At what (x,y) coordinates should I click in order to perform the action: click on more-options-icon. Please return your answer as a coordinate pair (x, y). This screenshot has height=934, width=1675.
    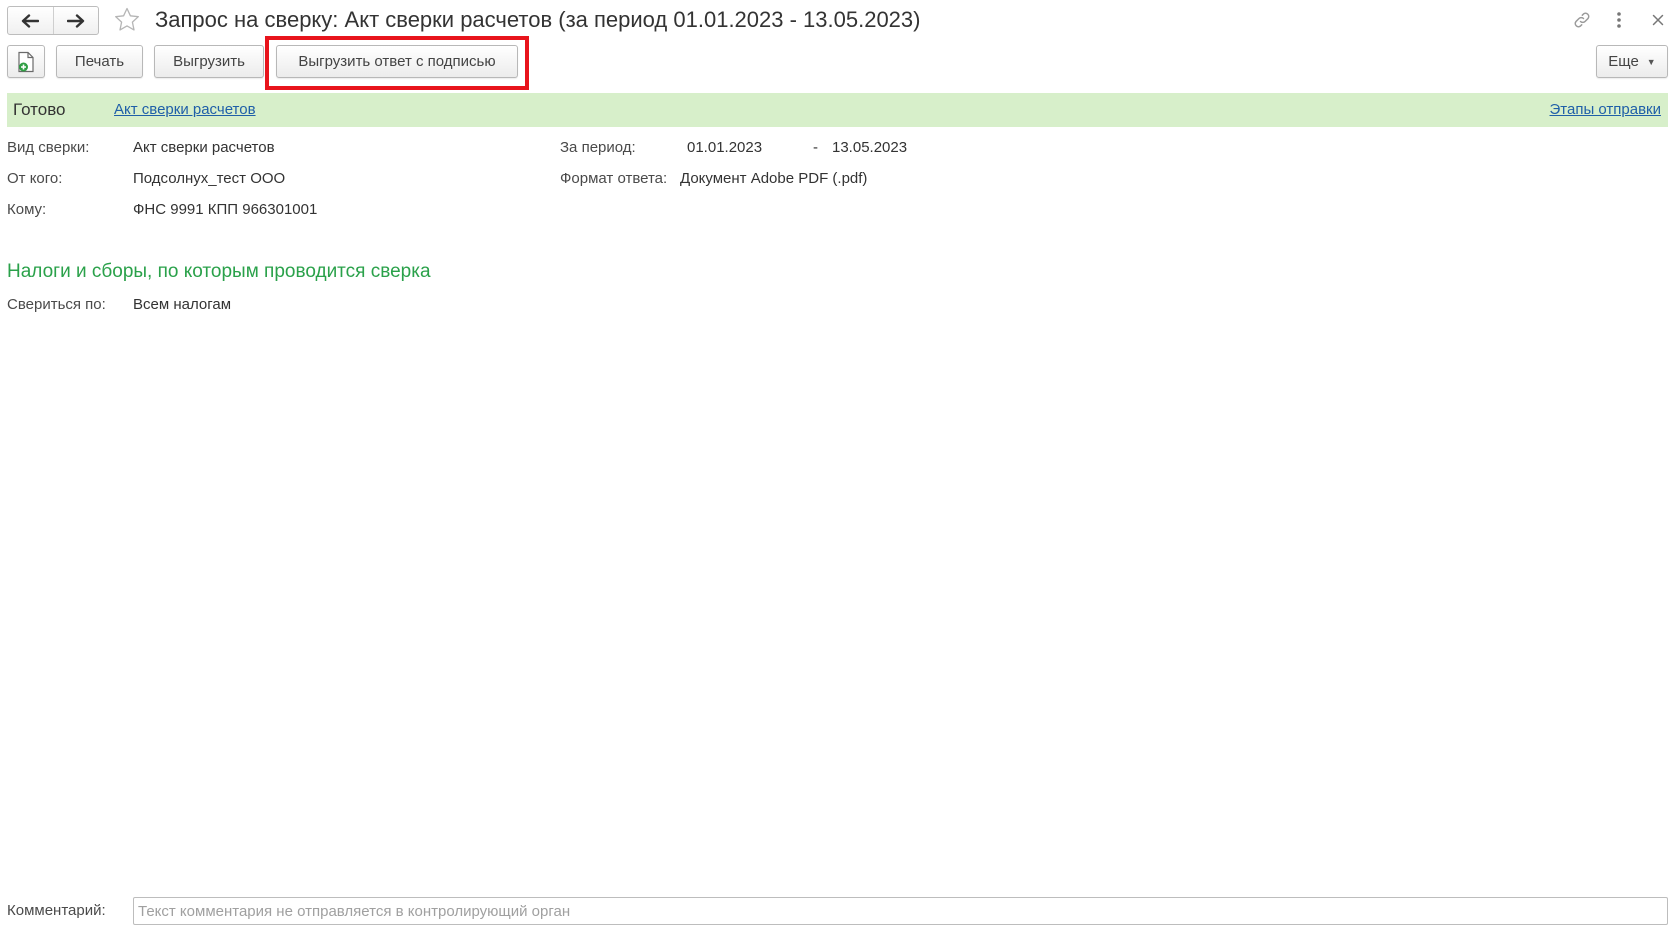
    Looking at the image, I should click on (1619, 20).